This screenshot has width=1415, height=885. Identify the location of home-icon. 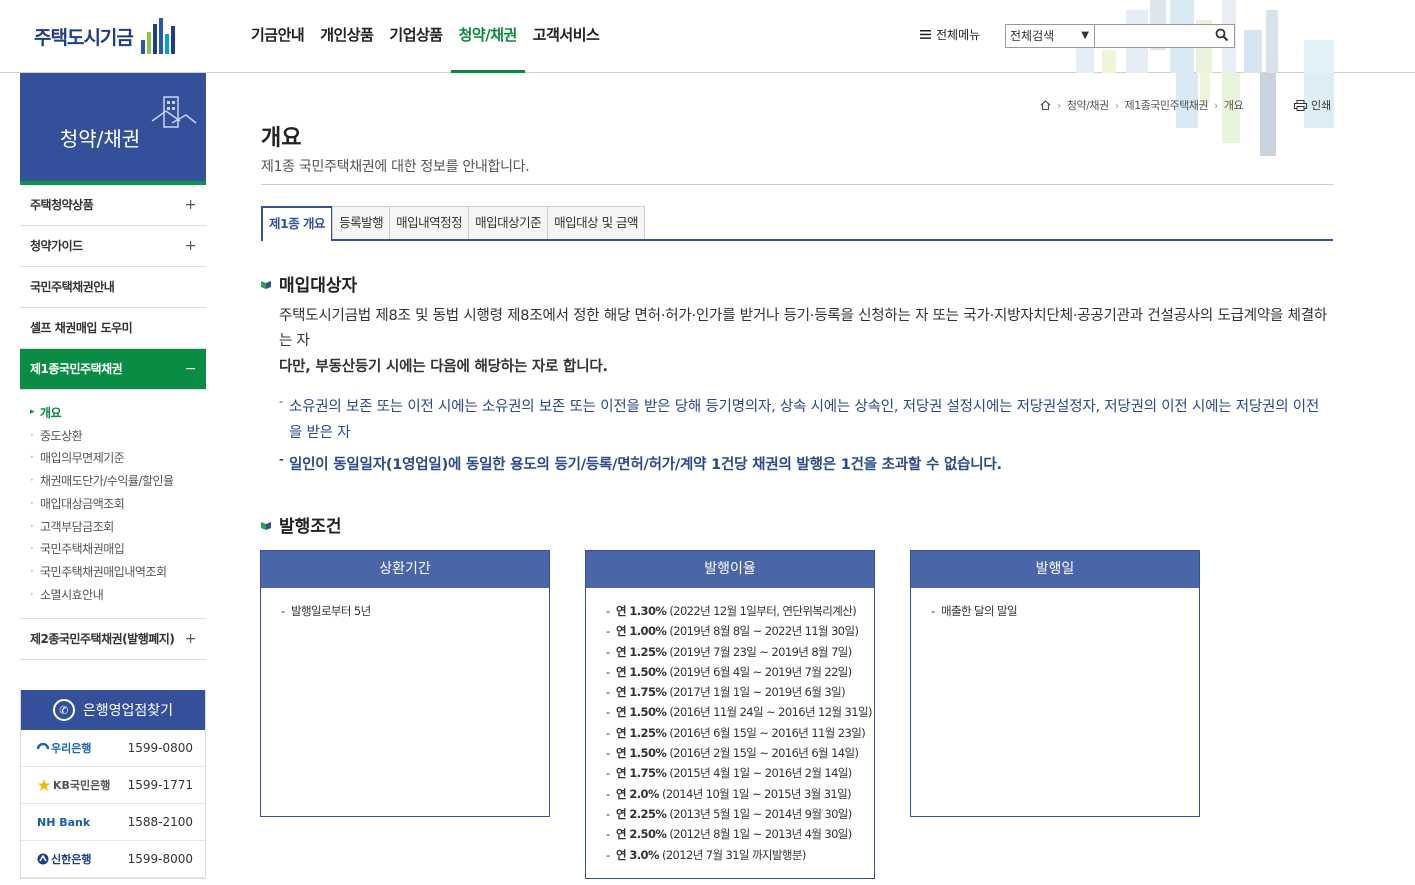
(1045, 105).